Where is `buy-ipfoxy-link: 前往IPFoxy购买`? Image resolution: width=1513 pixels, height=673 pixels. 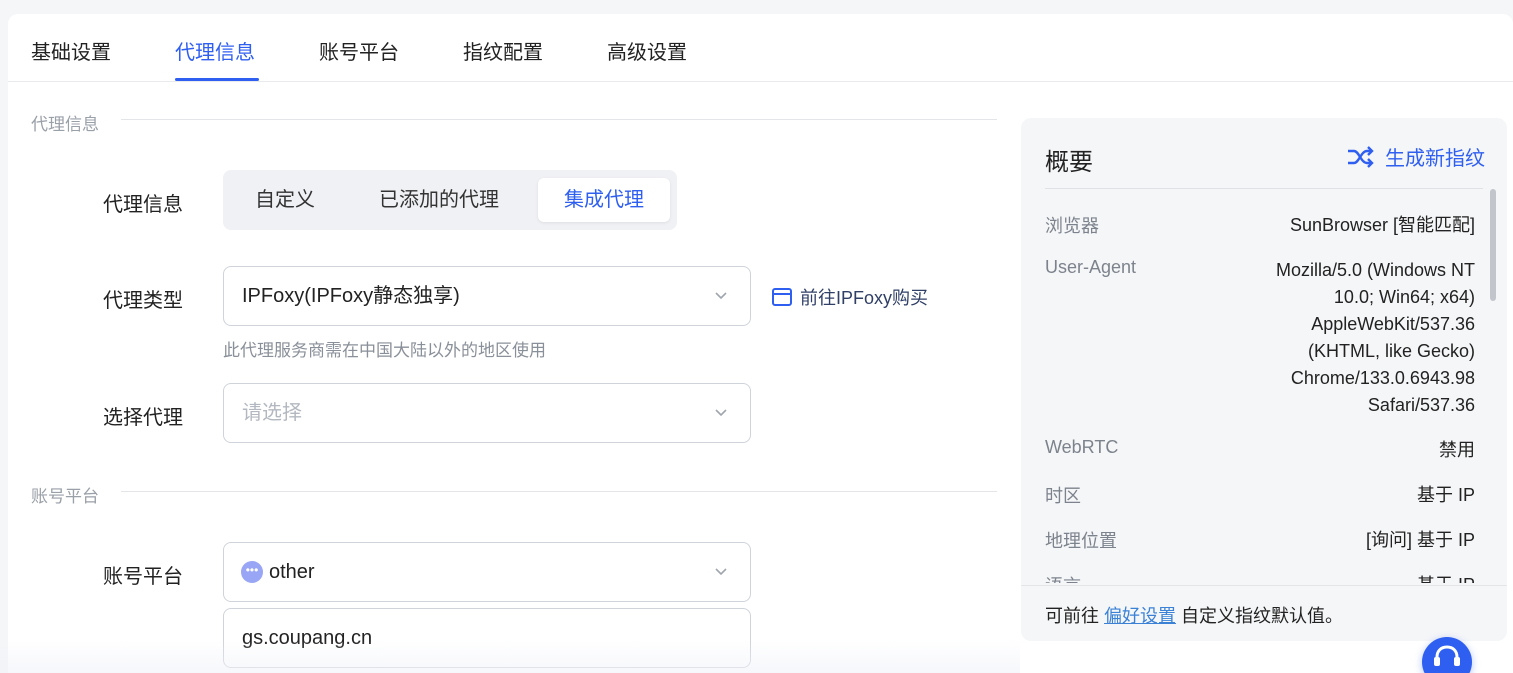 buy-ipfoxy-link: 前往IPFoxy购买 is located at coordinates (850, 297).